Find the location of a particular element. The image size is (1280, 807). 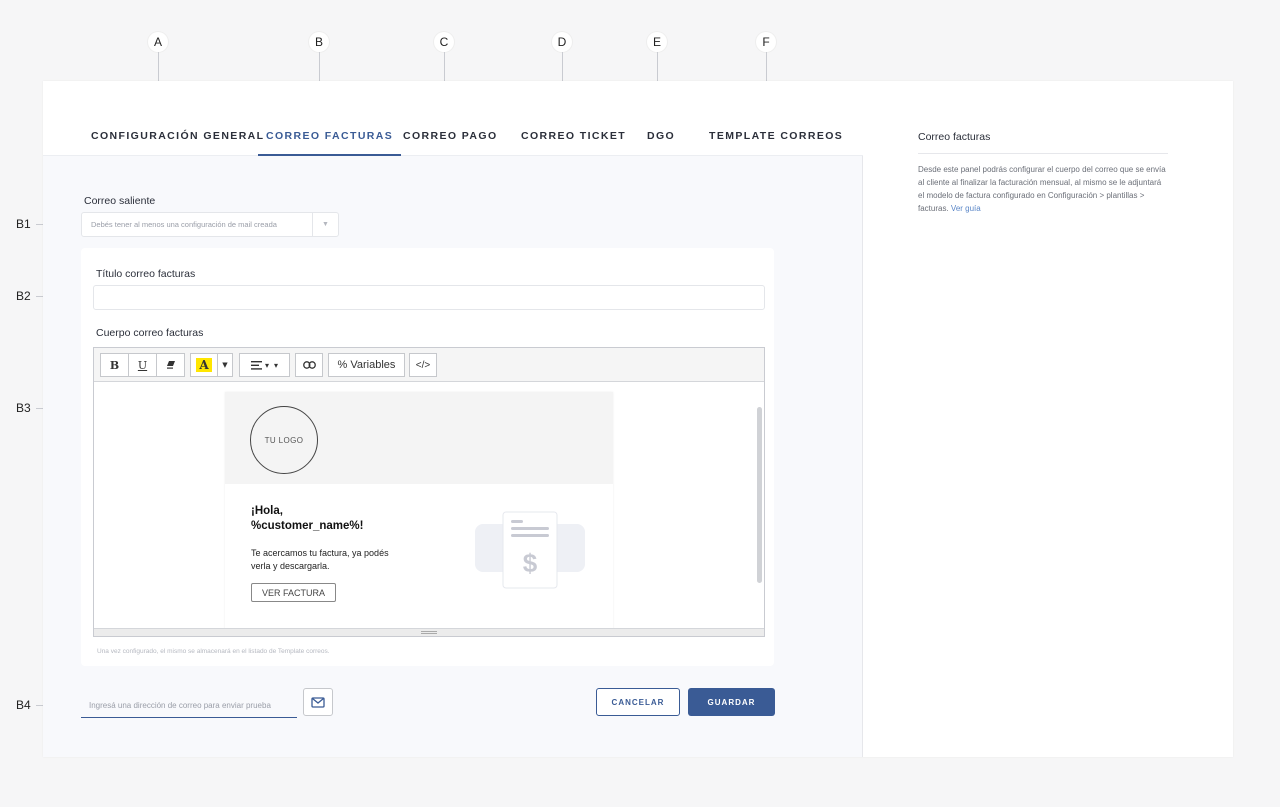

marker-label: B is located at coordinates (318, 42).